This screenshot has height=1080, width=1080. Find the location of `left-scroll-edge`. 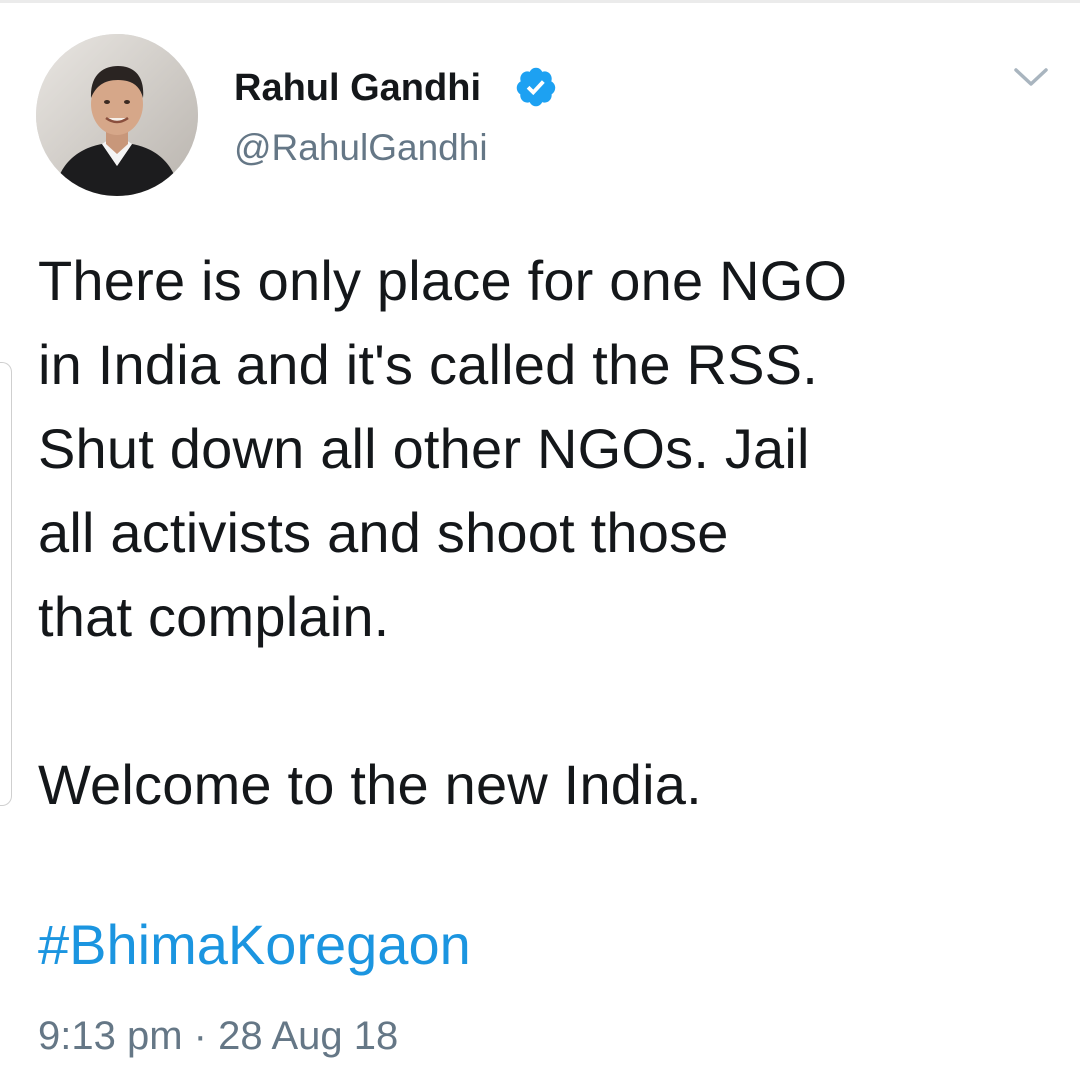

left-scroll-edge is located at coordinates (6, 584).